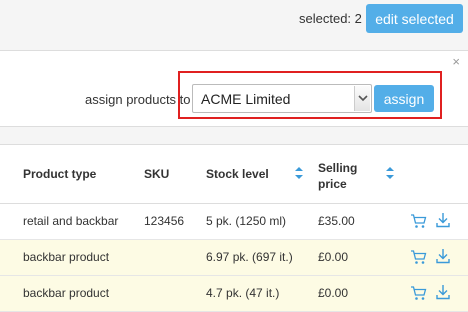 The width and height of the screenshot is (468, 312). I want to click on table-row: backbar product 4.7 pk. (47 it.) £0.00, so click(234, 294).